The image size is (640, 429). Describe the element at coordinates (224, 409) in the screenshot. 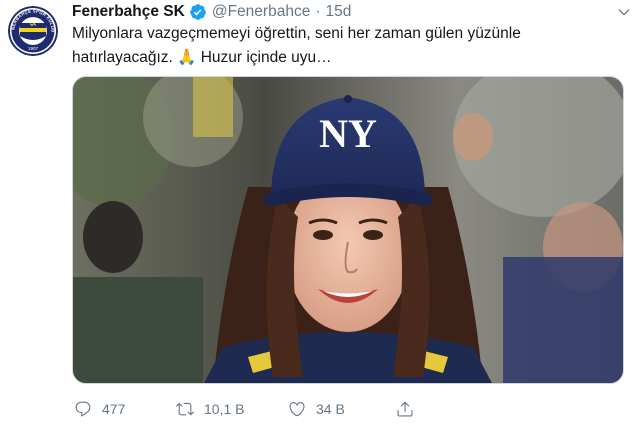

I see `retweet-count: 10,1 B` at that location.